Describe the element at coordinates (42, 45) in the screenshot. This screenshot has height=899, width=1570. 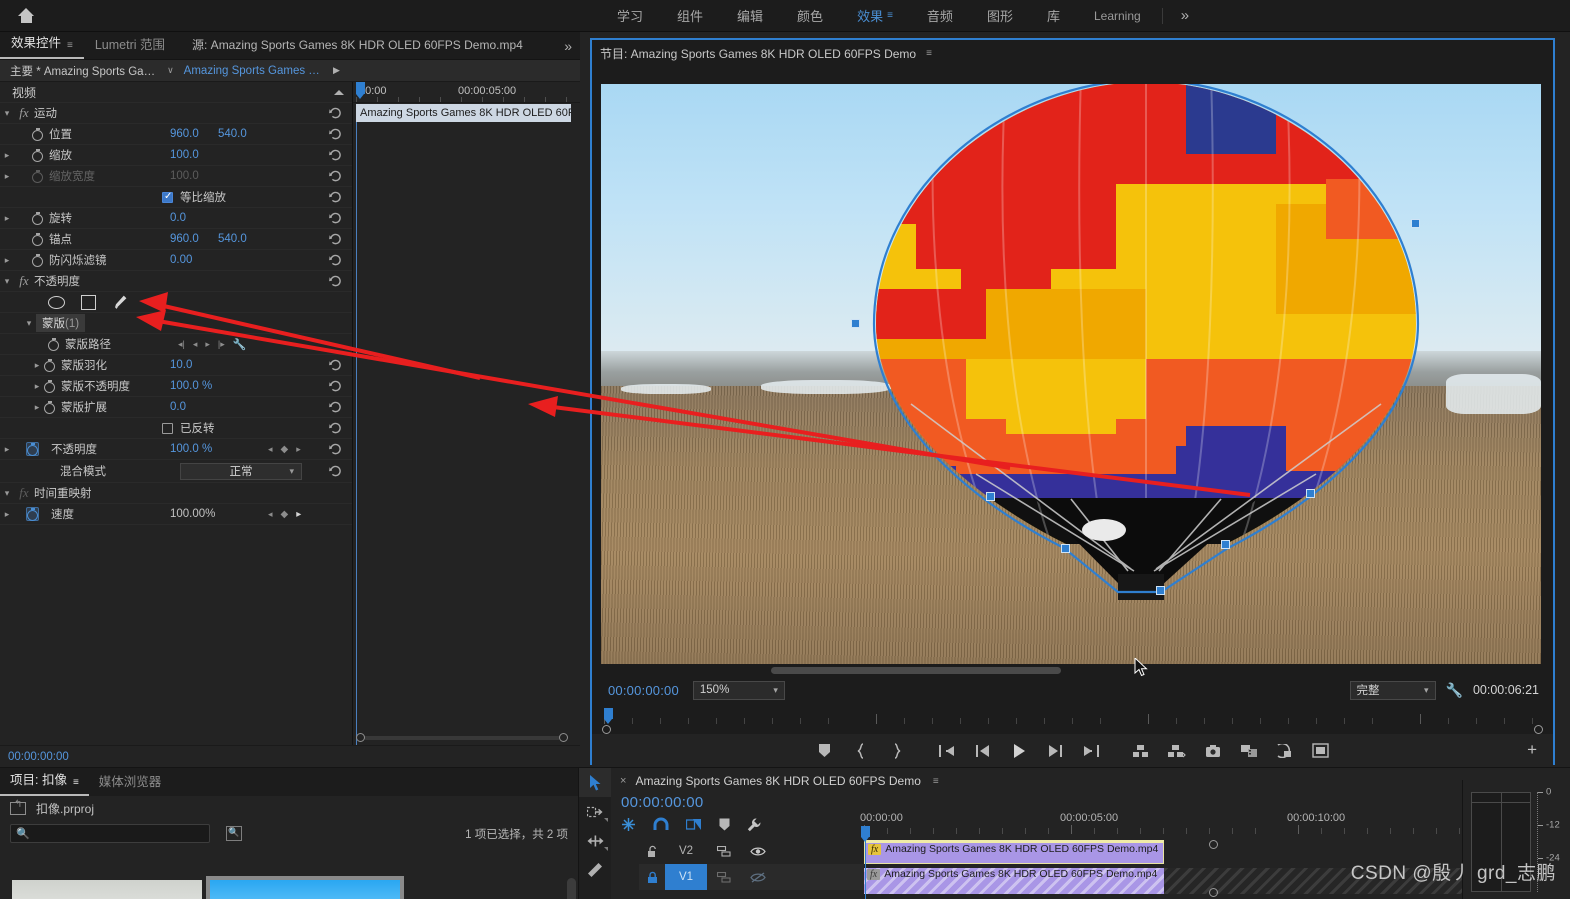
I see `tab-effect-controls: 效果控件 ≡` at that location.